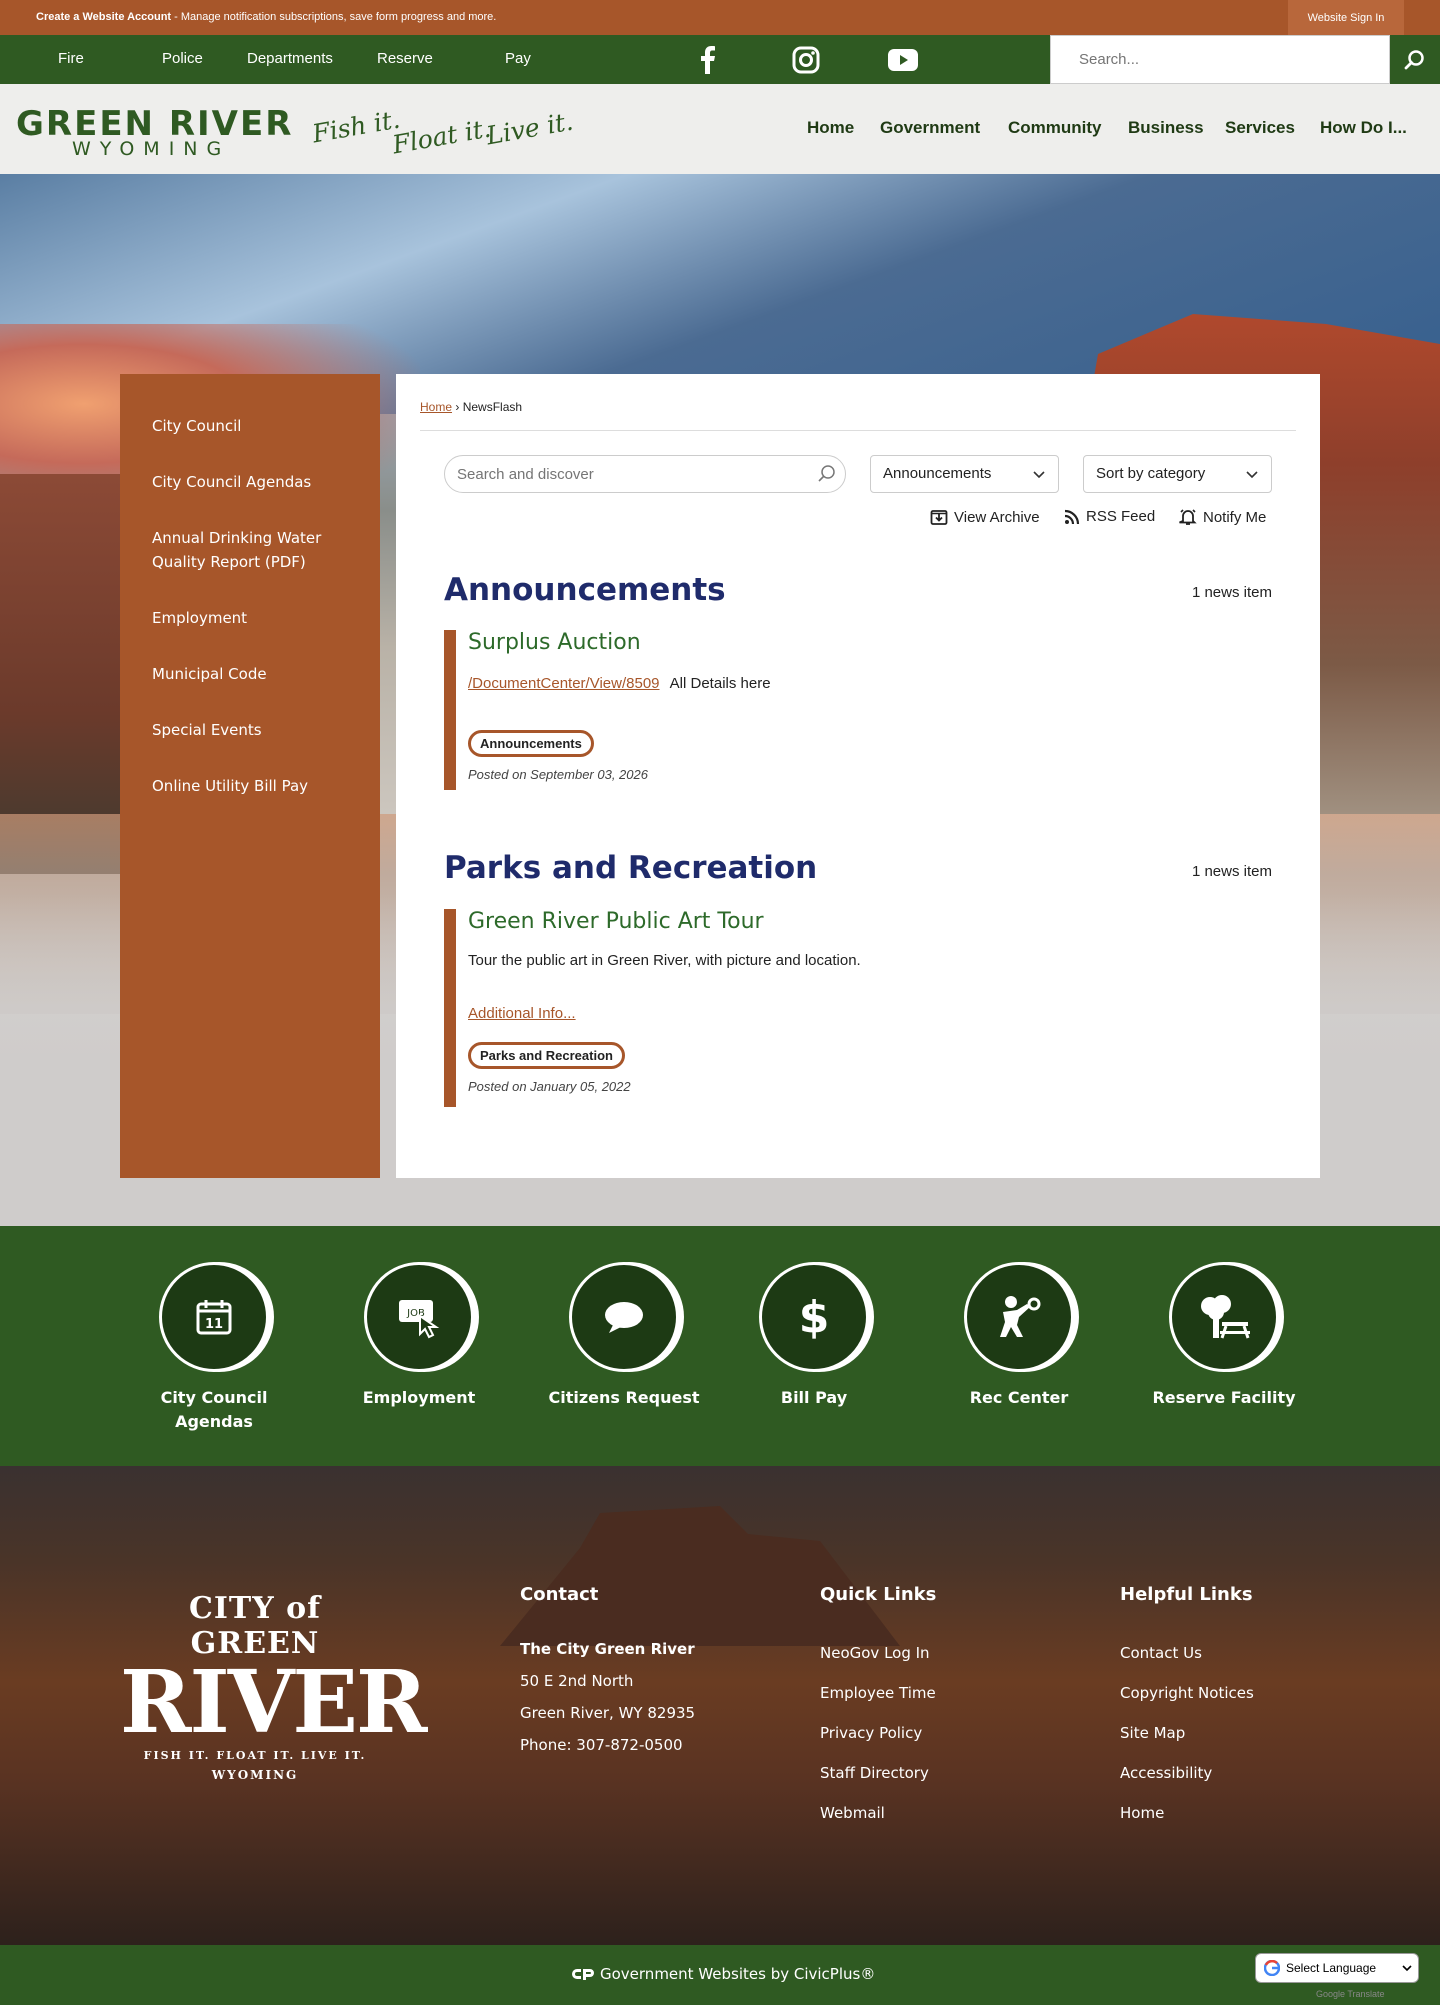  I want to click on breadcrumb-current: NewsFlash, so click(492, 407).